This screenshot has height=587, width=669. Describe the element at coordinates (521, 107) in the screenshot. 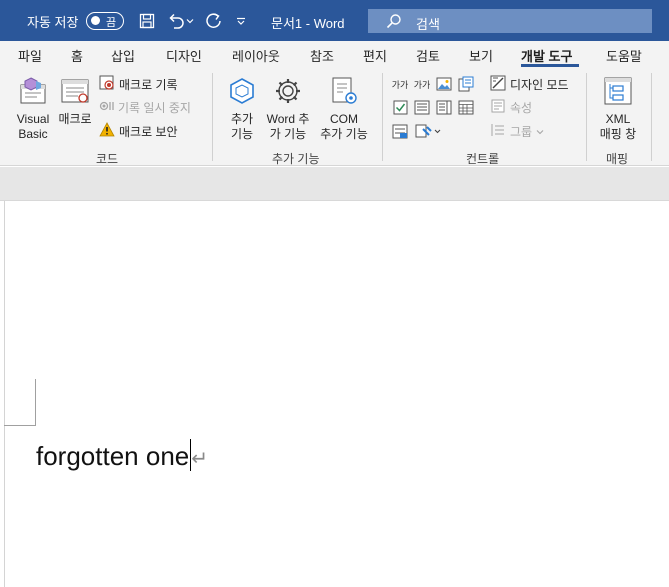

I see `properties-label: 속성` at that location.